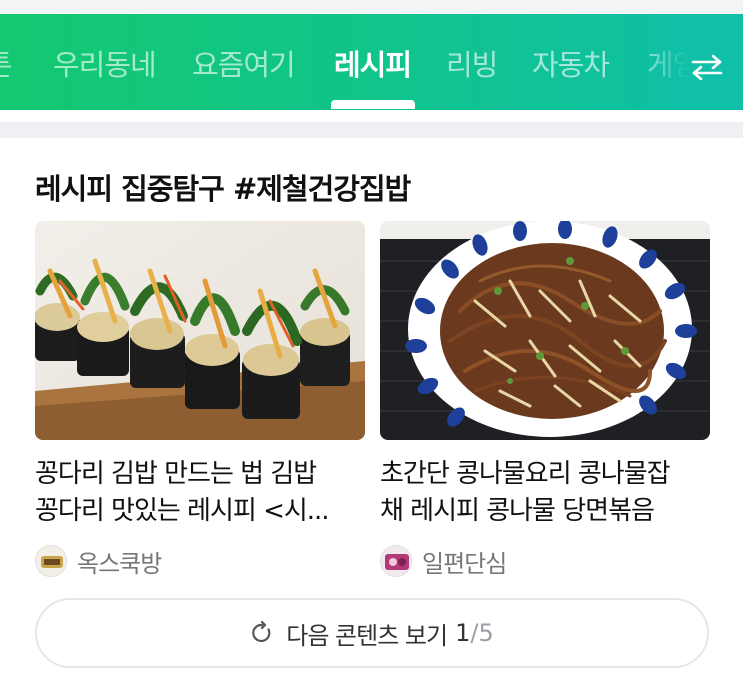  I want to click on card-title-line1: 꽁다리 김밥 만드는 법 김밥, so click(176, 474).